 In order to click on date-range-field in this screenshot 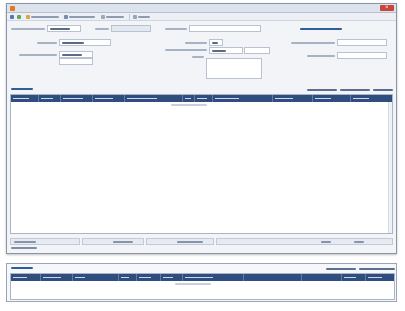, I will do `click(362, 42)`.